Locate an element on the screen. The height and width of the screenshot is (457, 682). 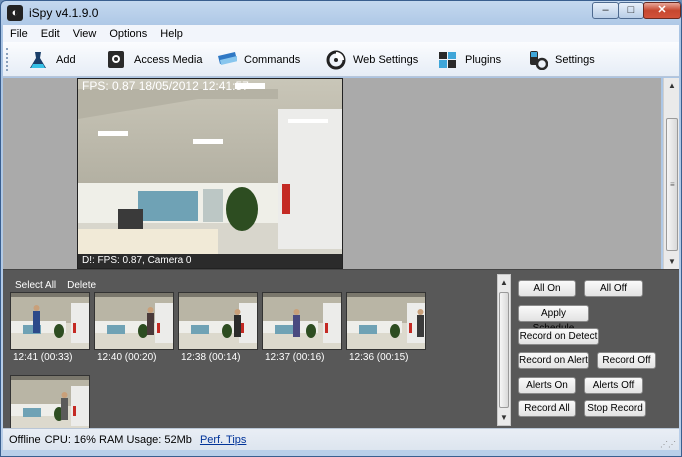
alerts-on-button: Alerts On is located at coordinates (547, 385).